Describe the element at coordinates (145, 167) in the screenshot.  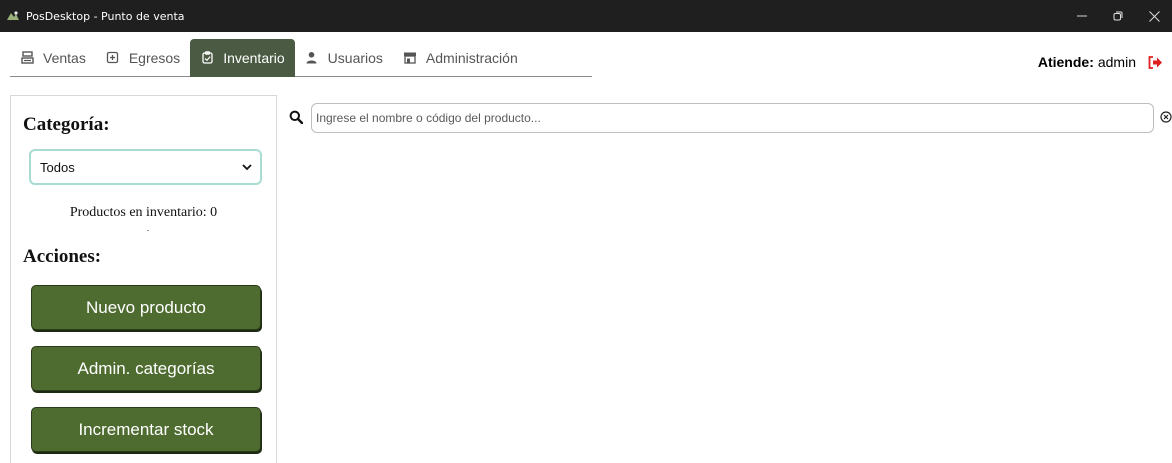
I see `category-select: Todos` at that location.